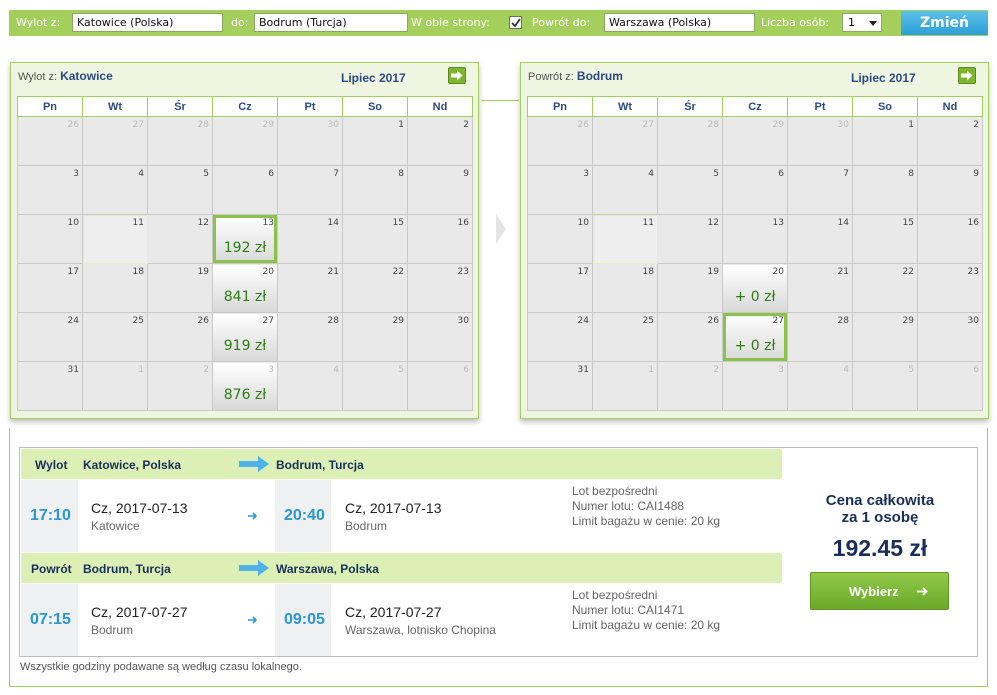  What do you see at coordinates (950, 239) in the screenshot?
I see `calendar-day: 16` at bounding box center [950, 239].